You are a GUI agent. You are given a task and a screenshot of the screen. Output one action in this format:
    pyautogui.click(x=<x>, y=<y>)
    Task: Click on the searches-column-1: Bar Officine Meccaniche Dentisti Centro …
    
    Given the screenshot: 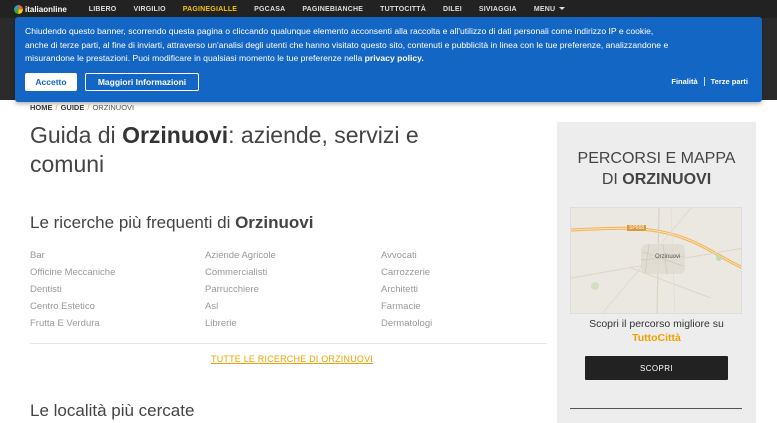 What is the action you would take?
    pyautogui.click(x=72, y=291)
    